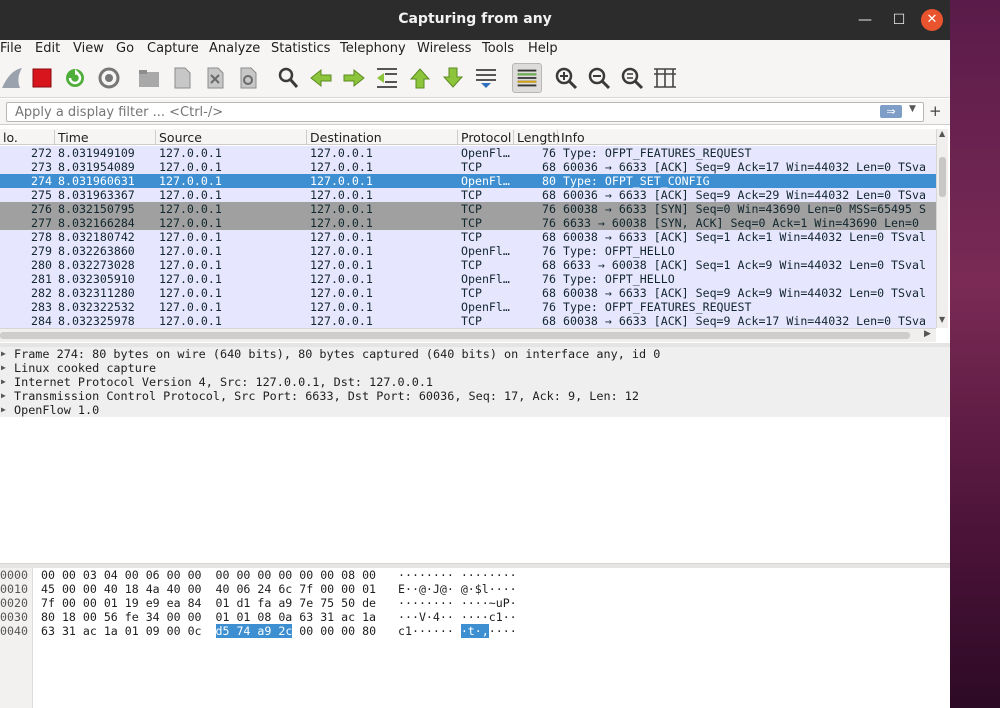  I want to click on detail-row-openflow: ▶ OpenFlow 1.0, so click(475, 410).